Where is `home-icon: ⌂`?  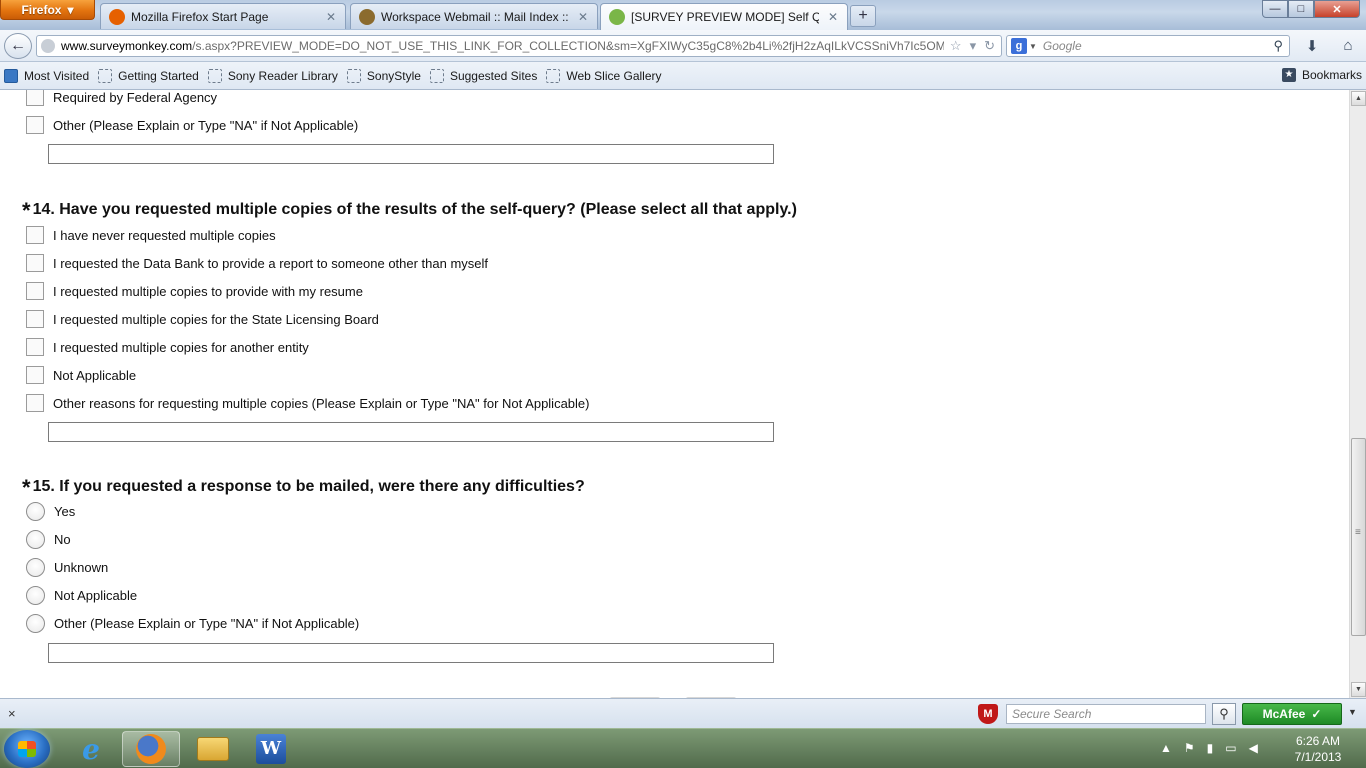 home-icon: ⌂ is located at coordinates (1348, 46).